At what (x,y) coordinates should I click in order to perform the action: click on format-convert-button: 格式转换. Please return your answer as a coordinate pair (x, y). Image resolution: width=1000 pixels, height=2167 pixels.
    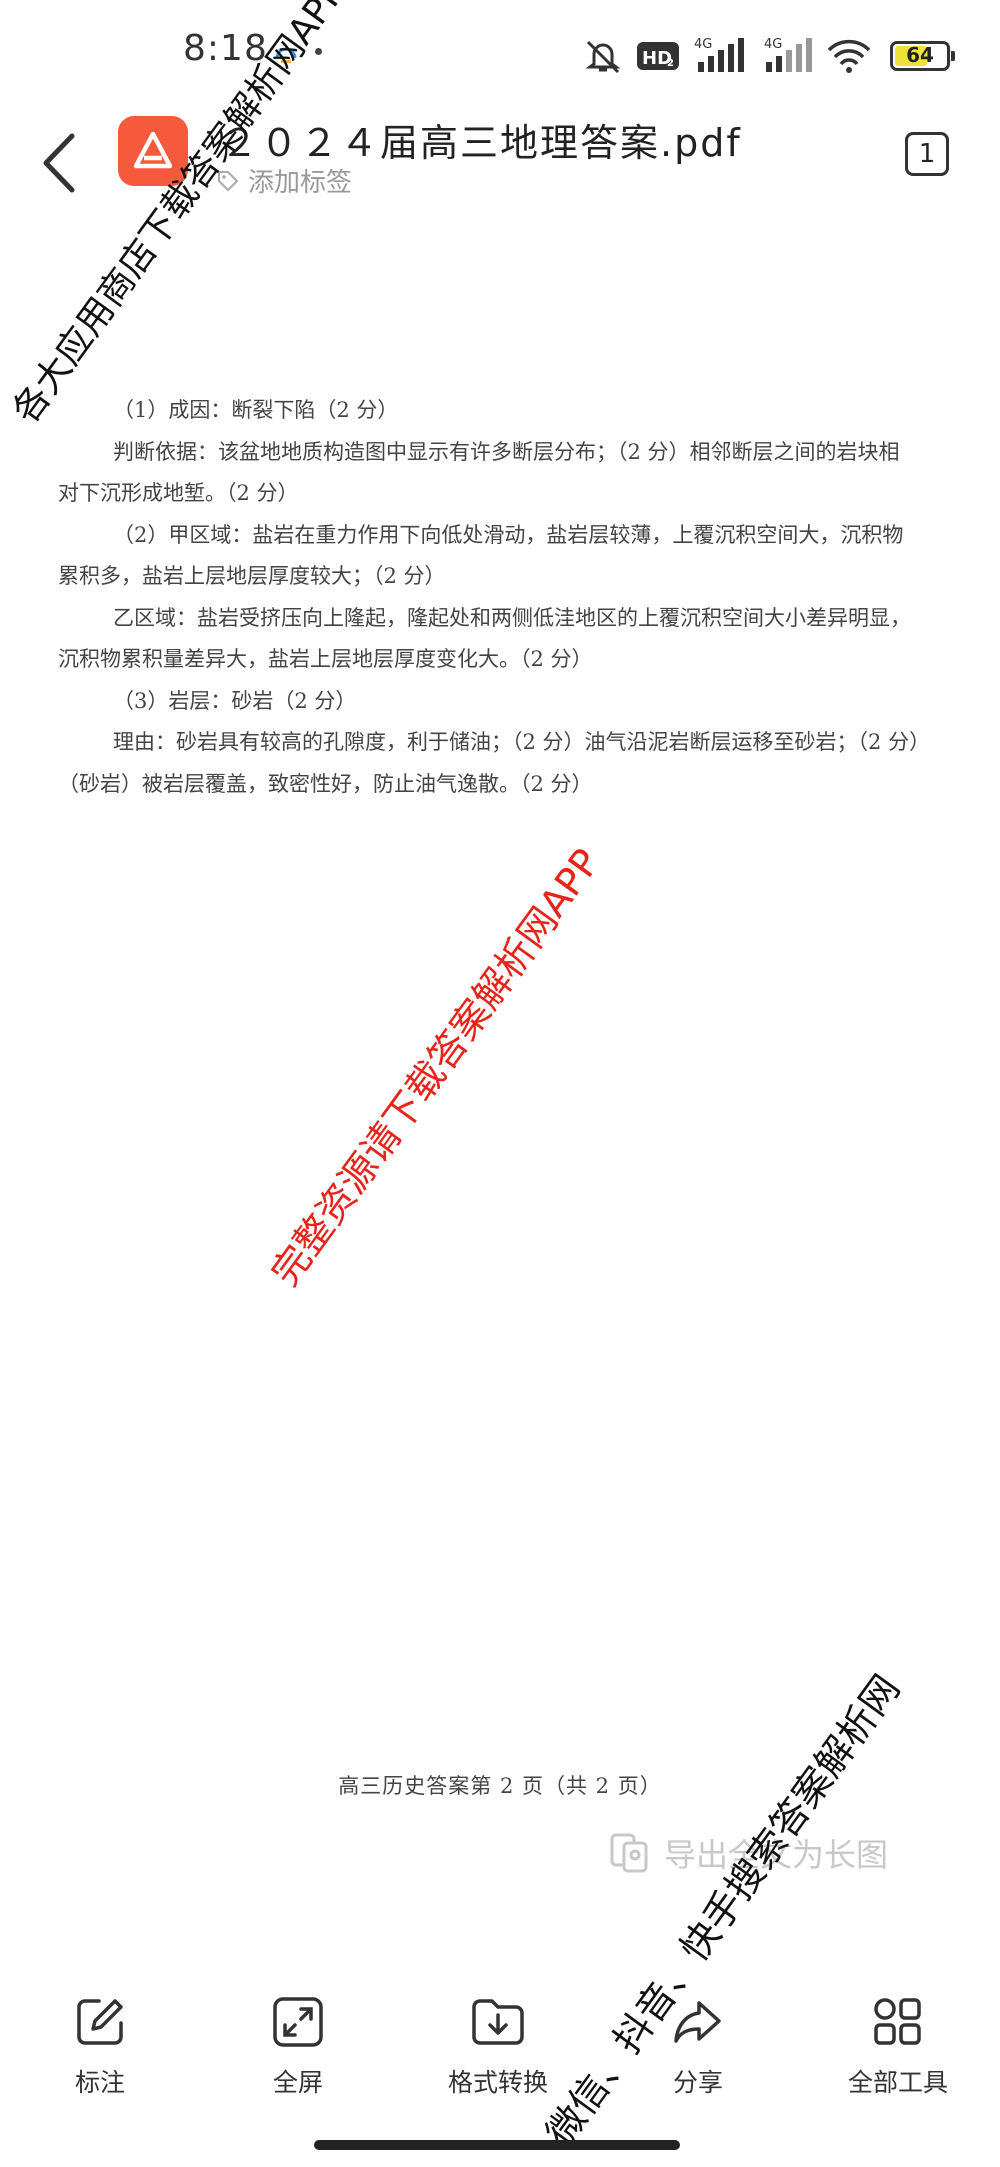
    Looking at the image, I should click on (498, 2047).